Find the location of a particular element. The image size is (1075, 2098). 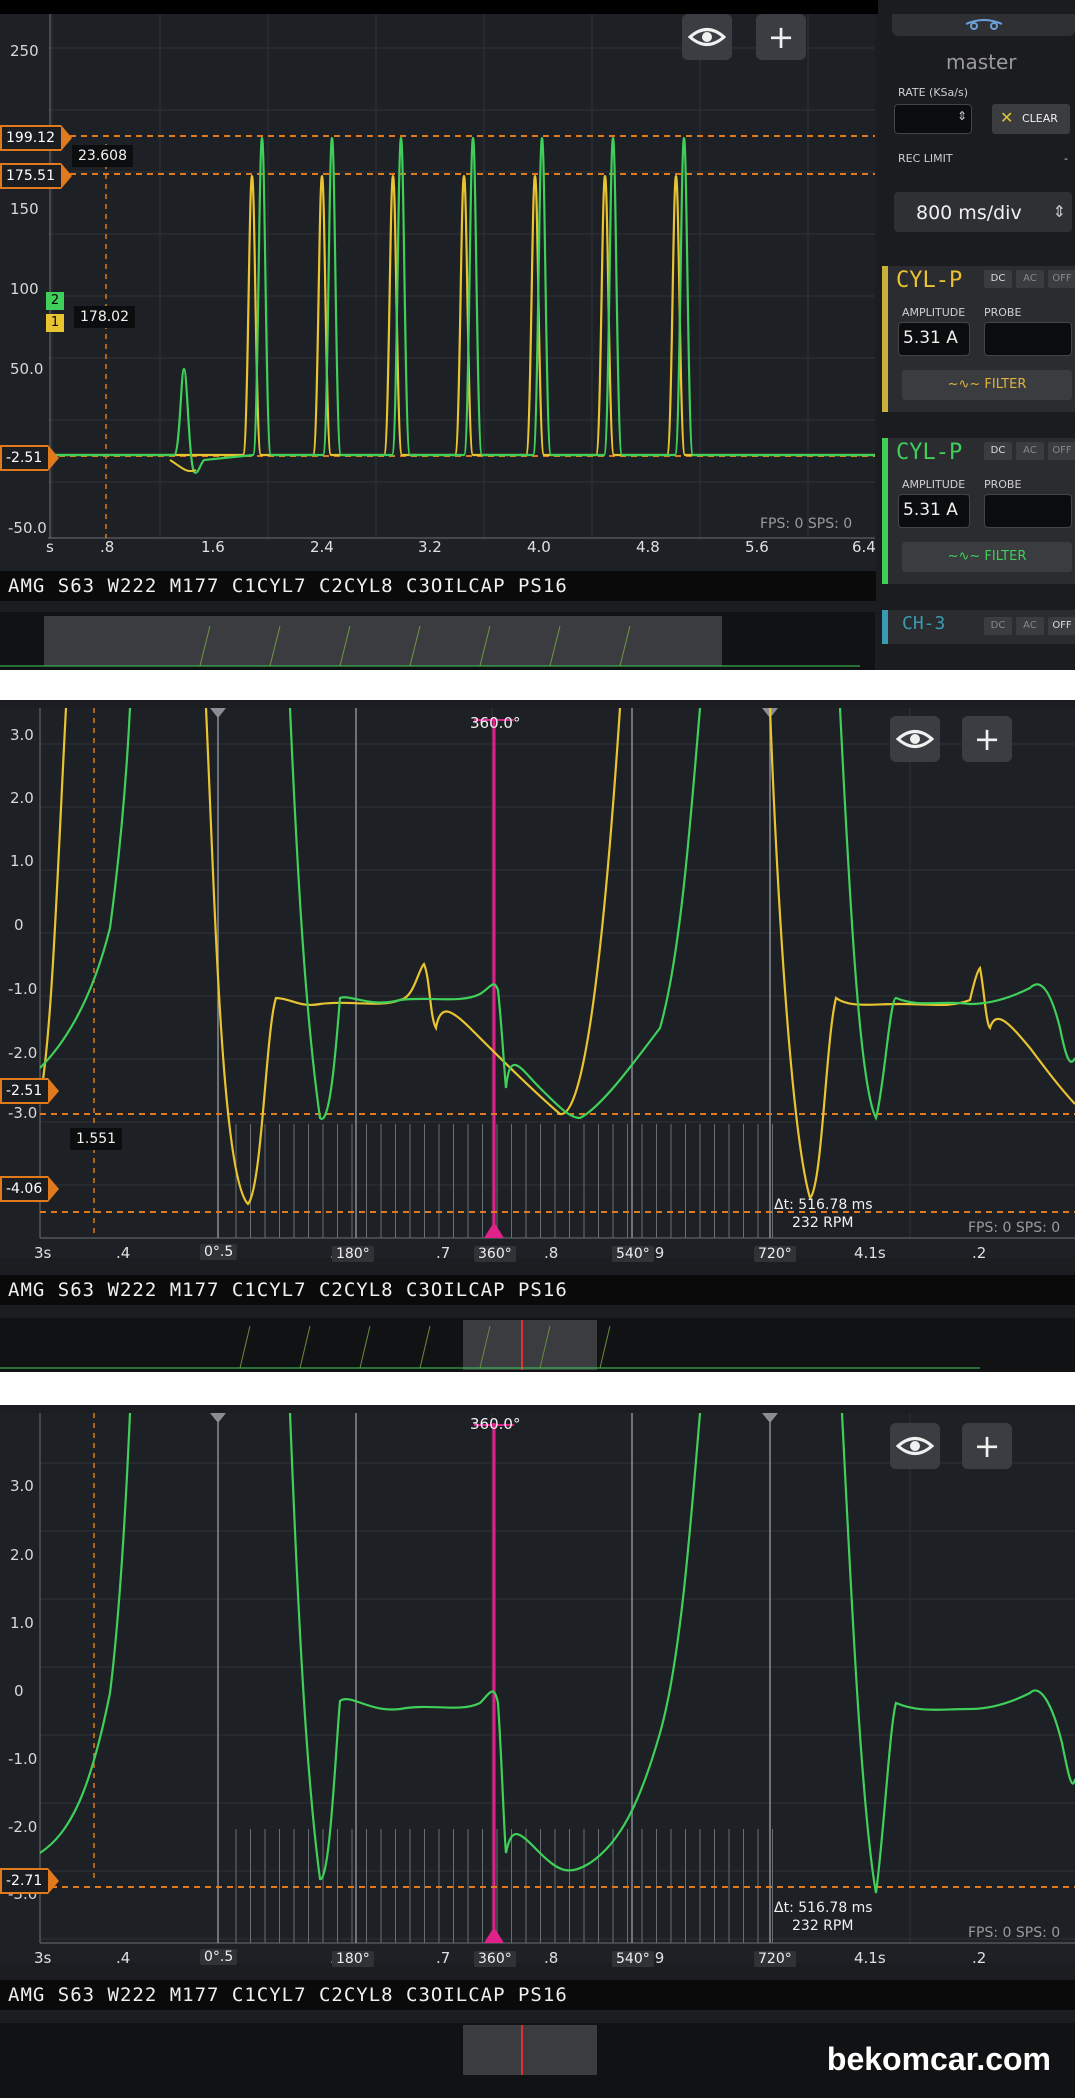

y-tick: -2.0 is located at coordinates (23, 1053).